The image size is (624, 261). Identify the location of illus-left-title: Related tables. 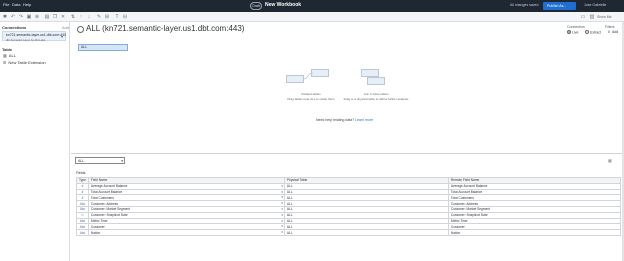
(311, 94).